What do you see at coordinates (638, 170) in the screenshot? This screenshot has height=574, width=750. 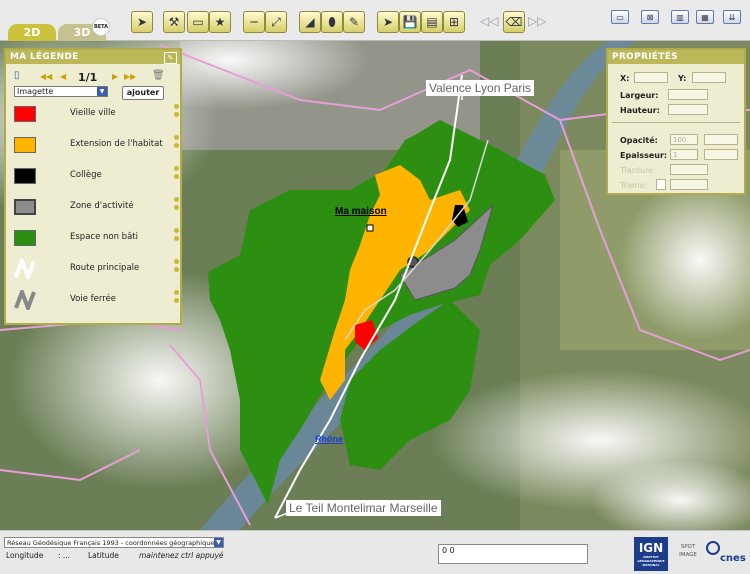 I see `shading-label: Tiardure:` at bounding box center [638, 170].